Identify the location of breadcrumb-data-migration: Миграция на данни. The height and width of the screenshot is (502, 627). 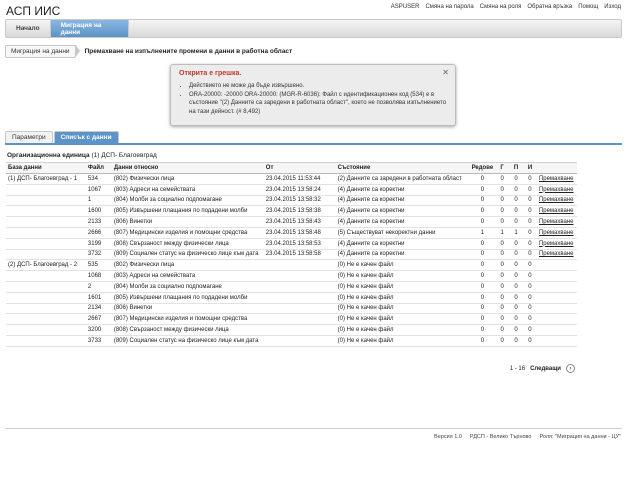
(40, 51).